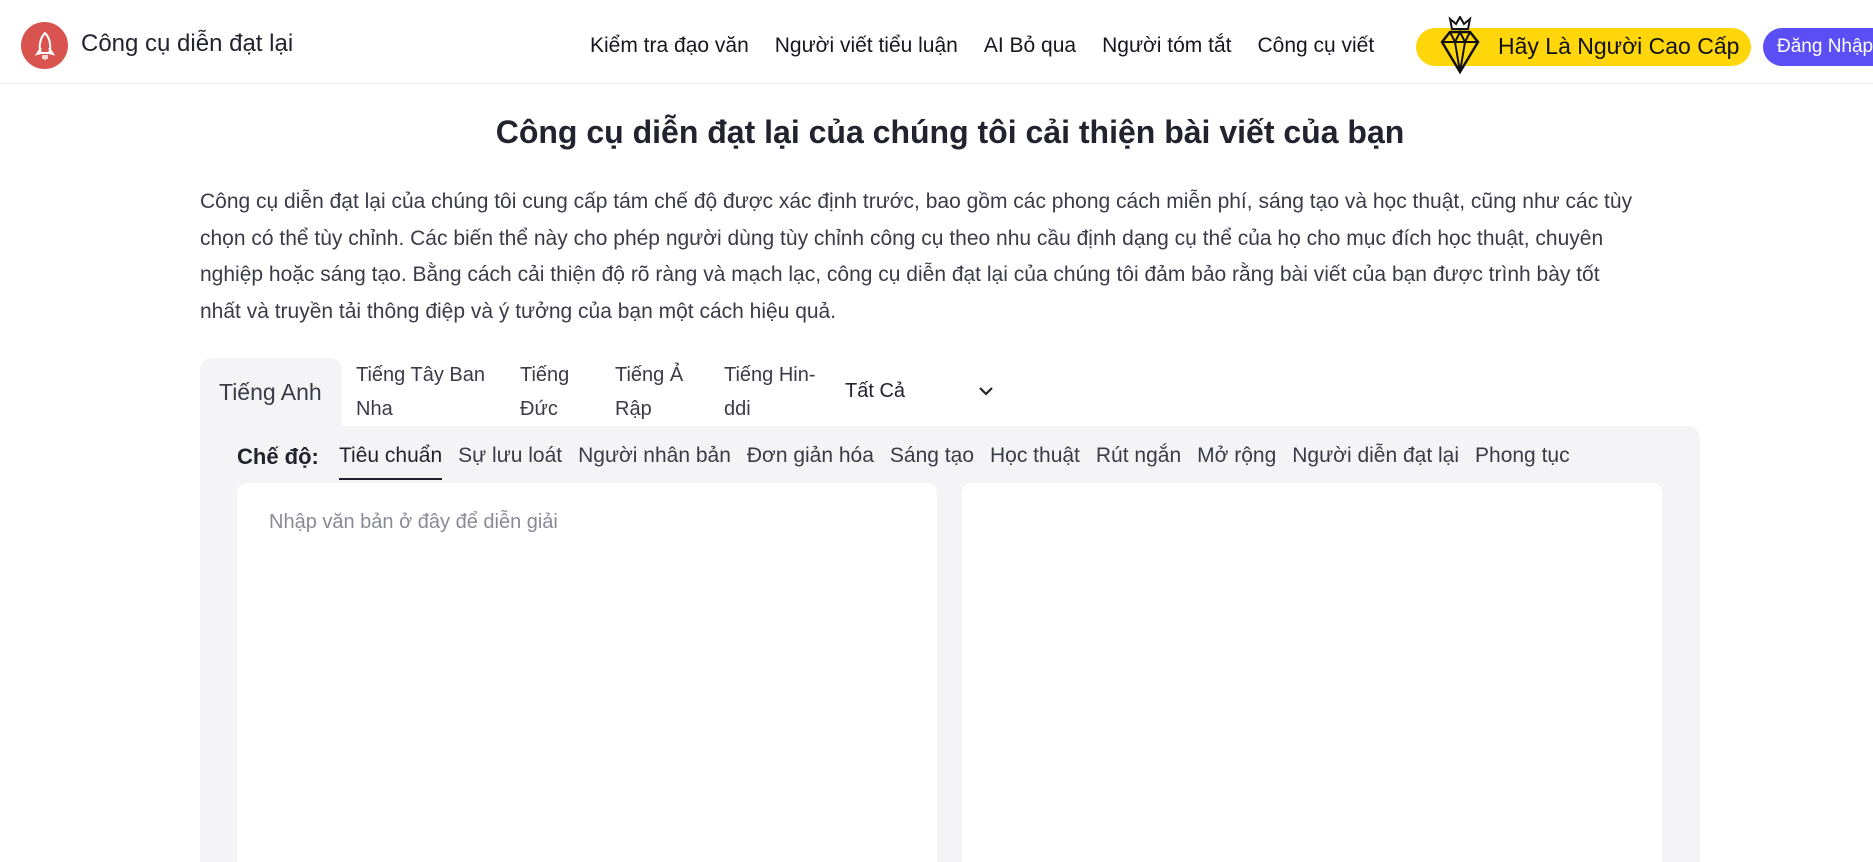  I want to click on premium-button: Hãy Là Người Cao Cấp, so click(1583, 44).